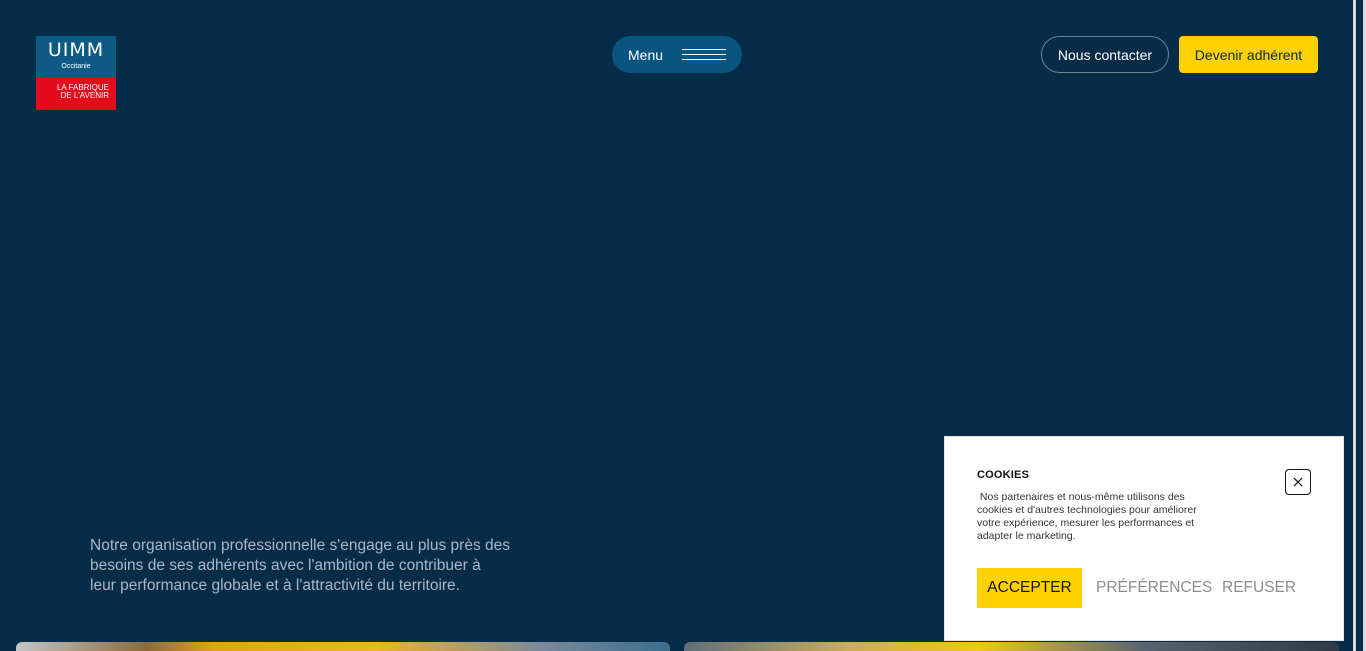 Image resolution: width=1366 pixels, height=651 pixels. I want to click on hamburger-icon, so click(704, 55).